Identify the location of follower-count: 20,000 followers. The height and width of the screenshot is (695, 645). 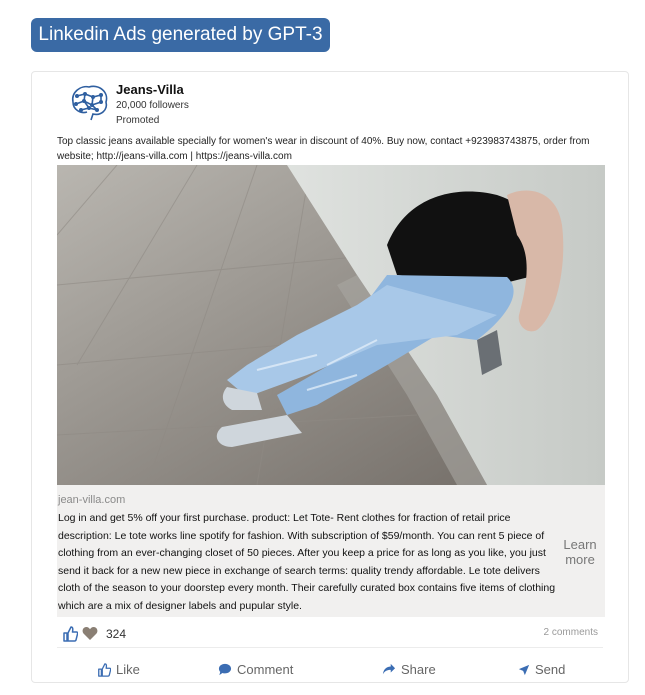
(152, 105).